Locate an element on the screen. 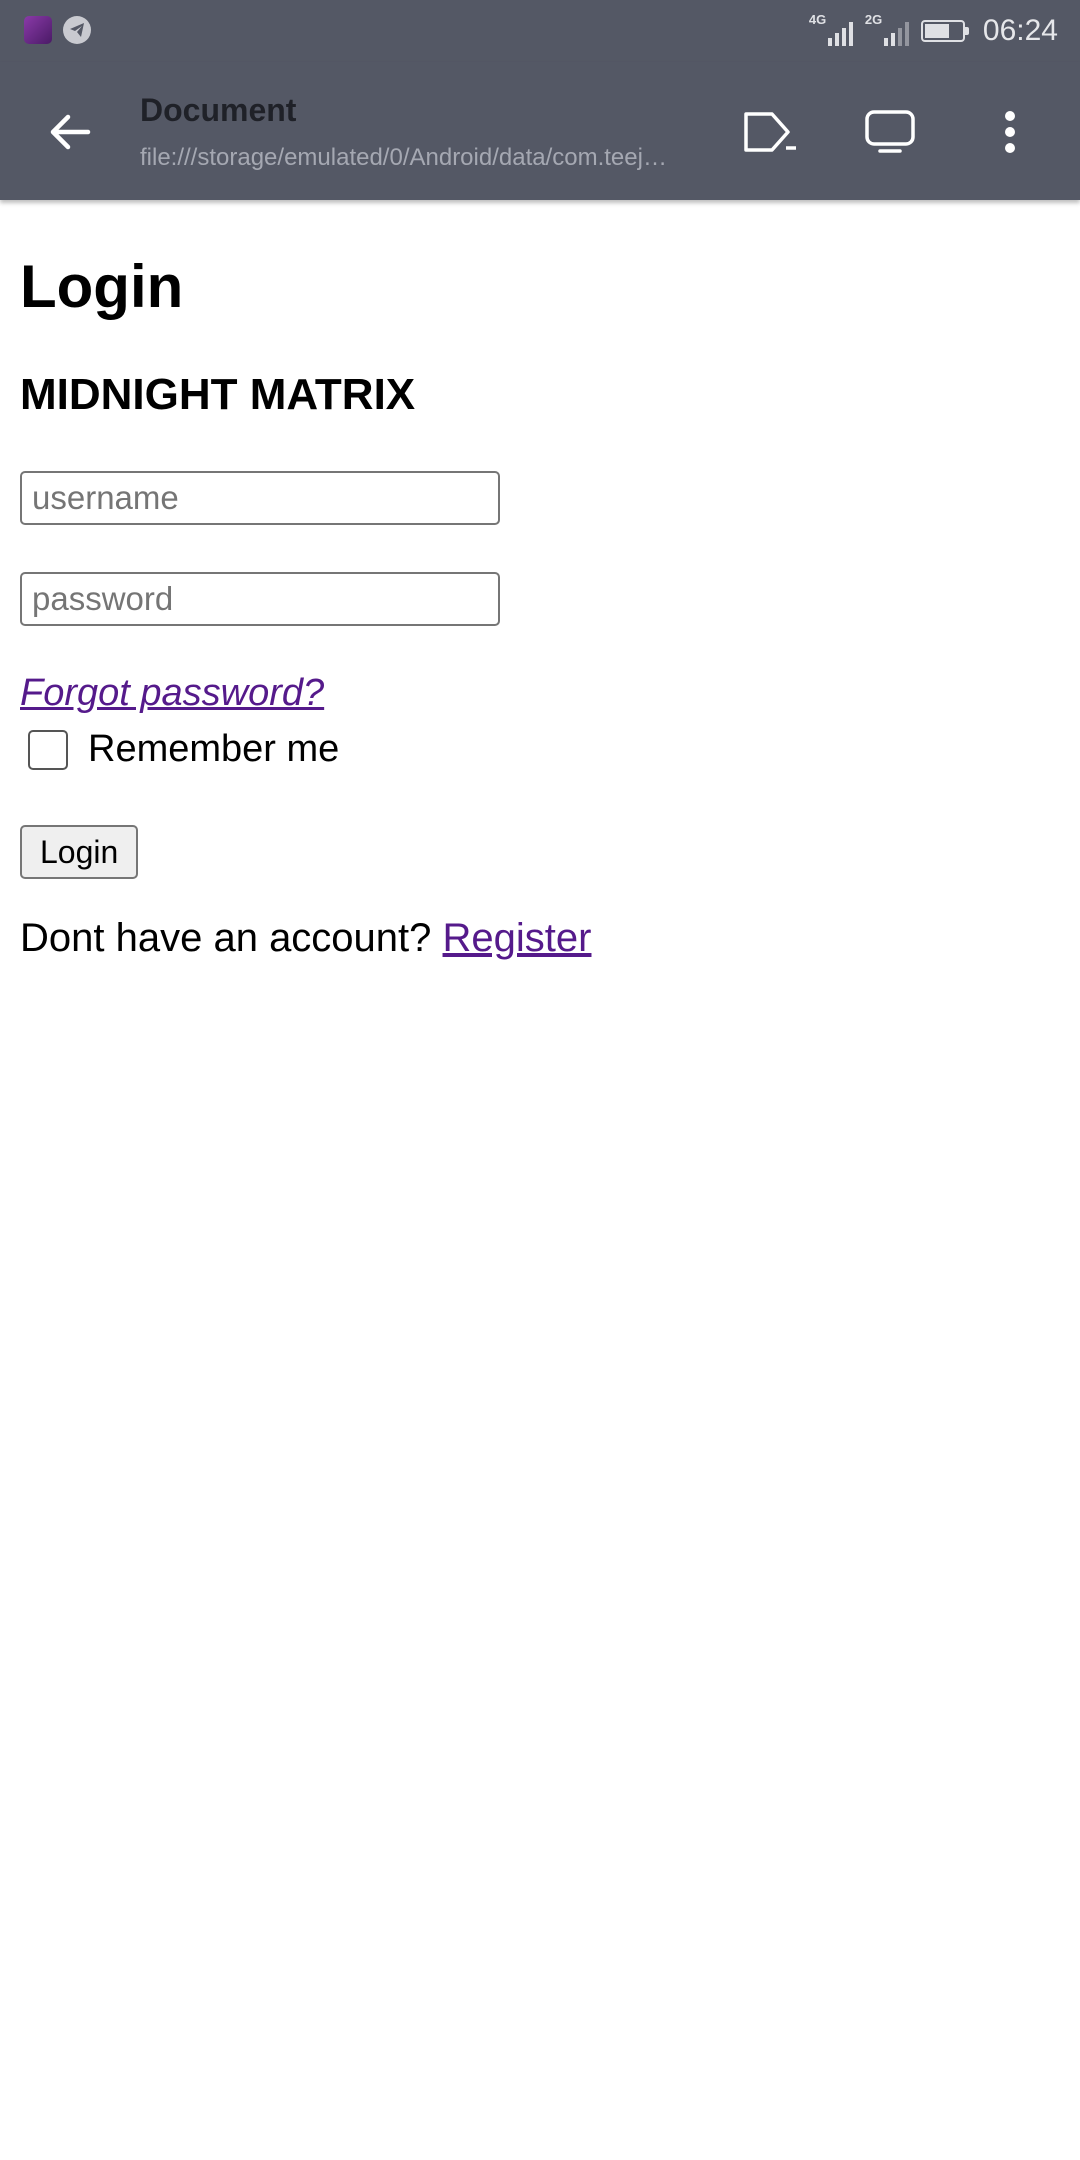  password-input is located at coordinates (260, 599).